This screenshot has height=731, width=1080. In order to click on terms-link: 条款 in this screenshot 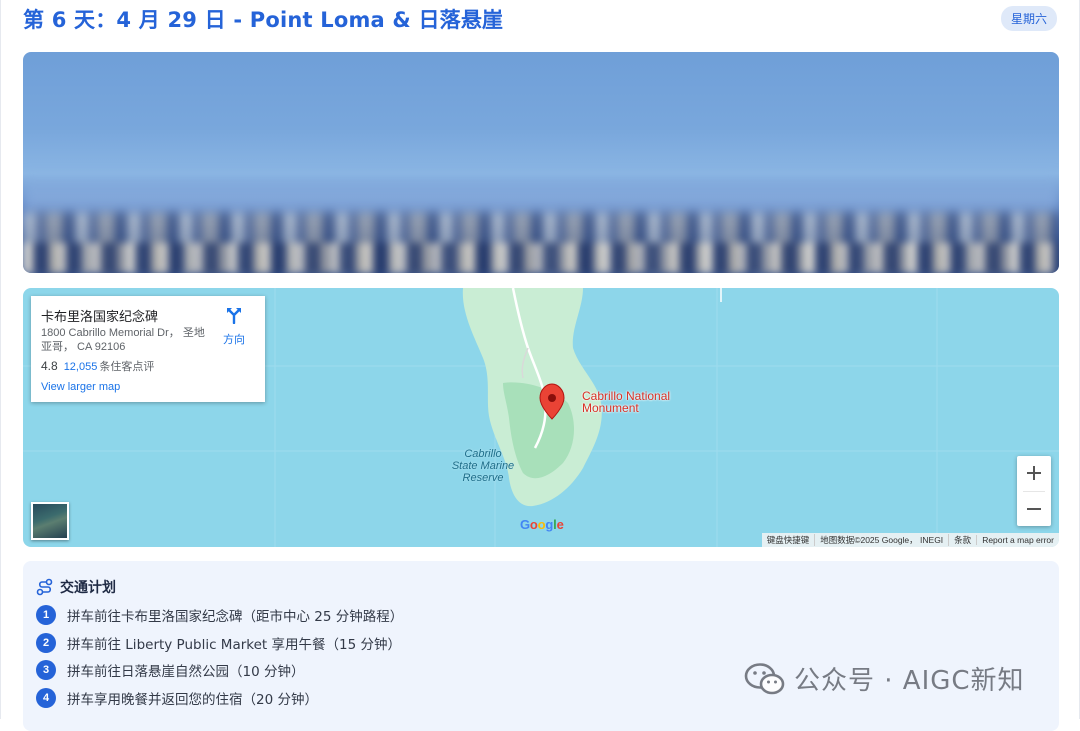, I will do `click(962, 540)`.